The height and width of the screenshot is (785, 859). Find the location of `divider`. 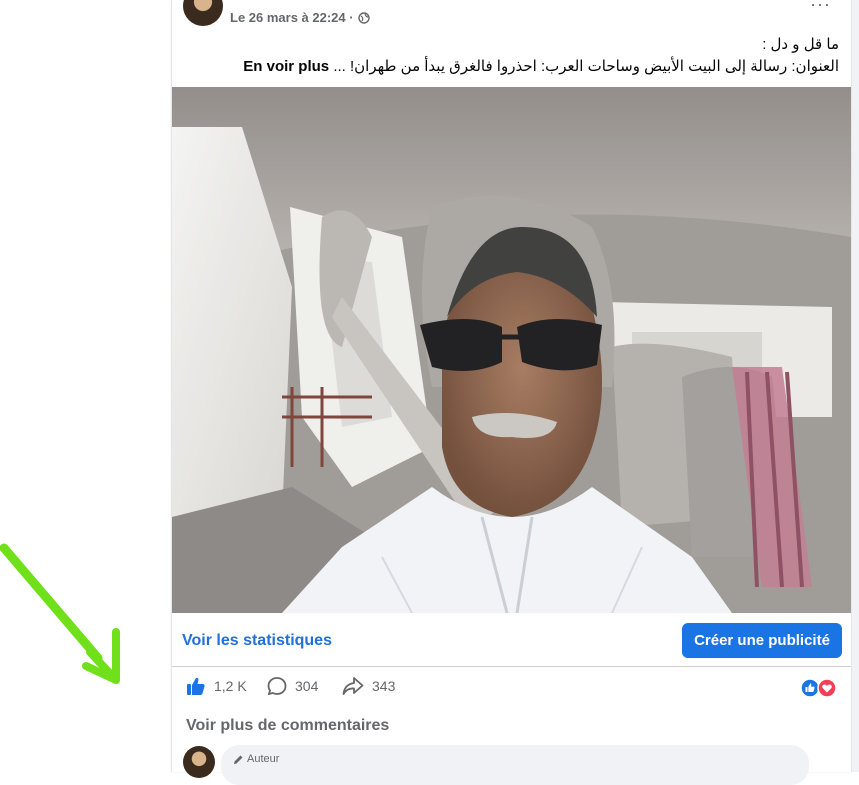

divider is located at coordinates (511, 666).